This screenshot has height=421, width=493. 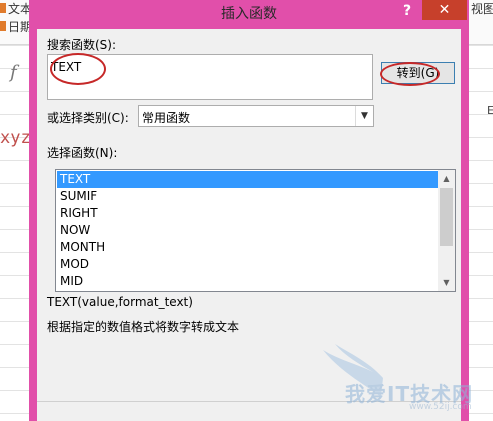 What do you see at coordinates (410, 74) in the screenshot?
I see `annotation-circle-goto` at bounding box center [410, 74].